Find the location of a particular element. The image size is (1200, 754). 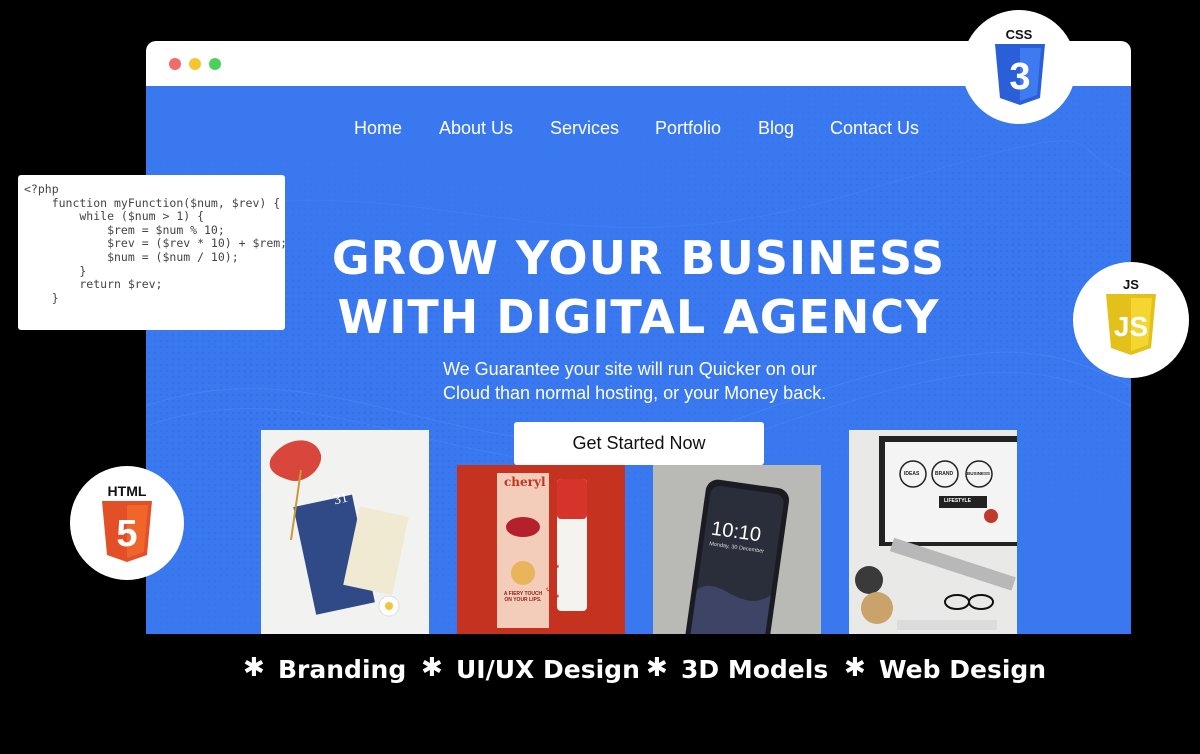

css-label: CSS is located at coordinates (1019, 34).